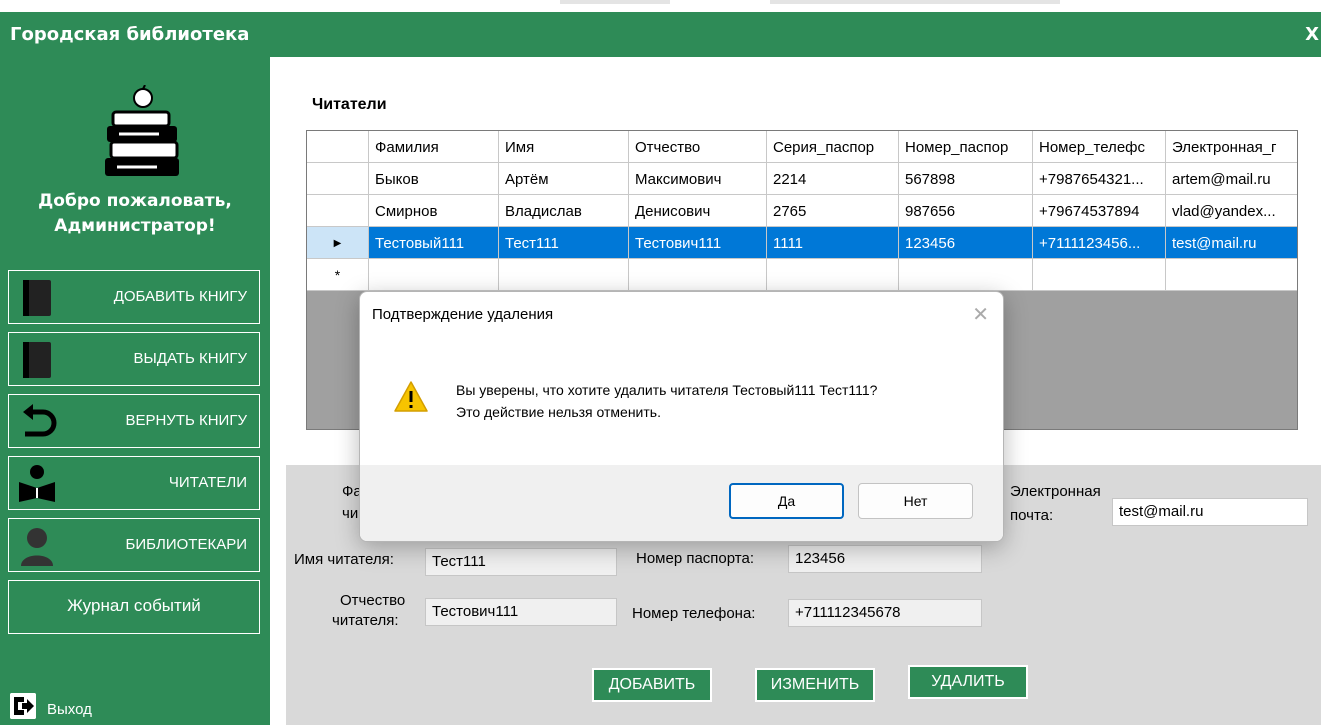 Image resolution: width=1321 pixels, height=725 pixels. I want to click on logout-label: Выход, so click(69, 709).